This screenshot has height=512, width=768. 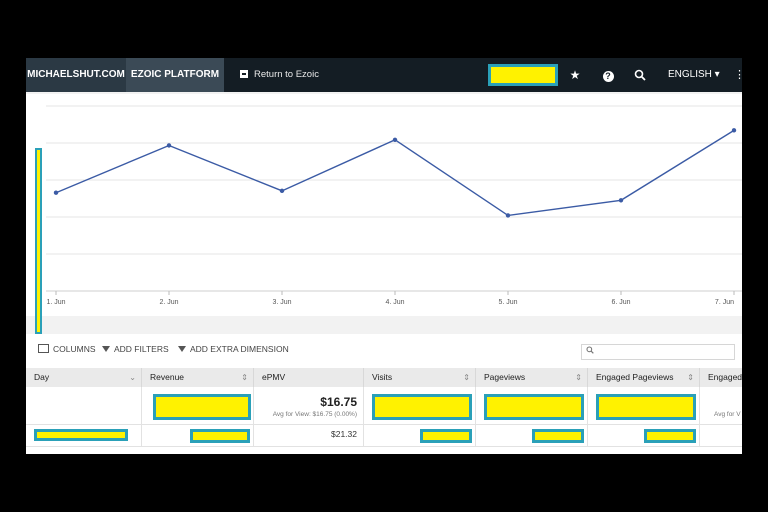 I want to click on help-icon: ?, so click(x=608, y=76).